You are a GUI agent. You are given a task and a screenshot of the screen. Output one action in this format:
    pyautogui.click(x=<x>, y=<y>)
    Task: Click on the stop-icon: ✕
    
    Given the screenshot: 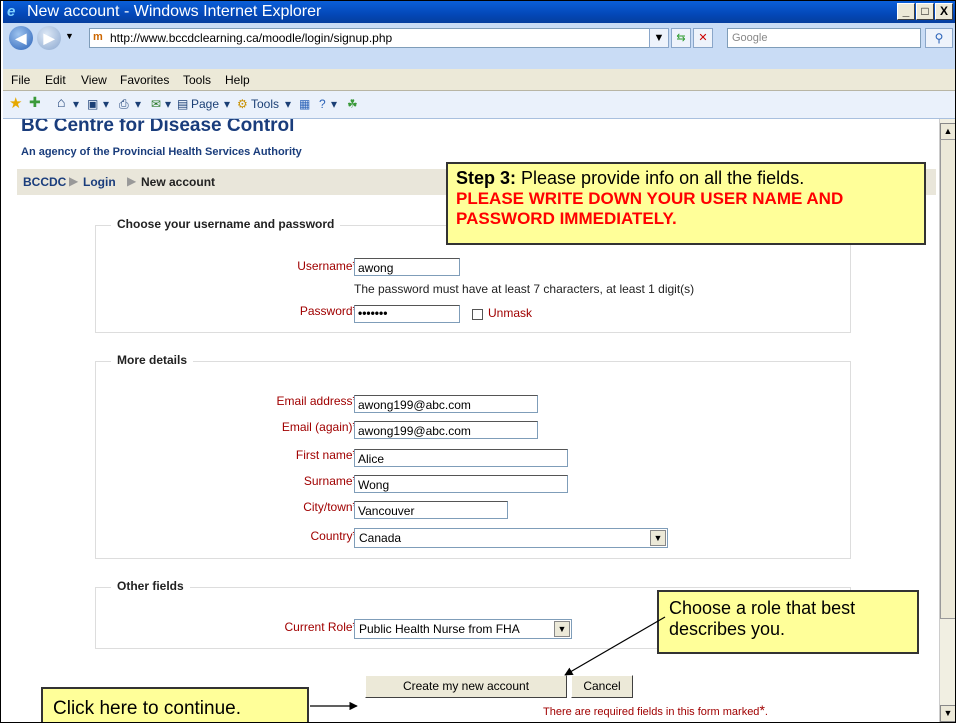 What is the action you would take?
    pyautogui.click(x=703, y=38)
    